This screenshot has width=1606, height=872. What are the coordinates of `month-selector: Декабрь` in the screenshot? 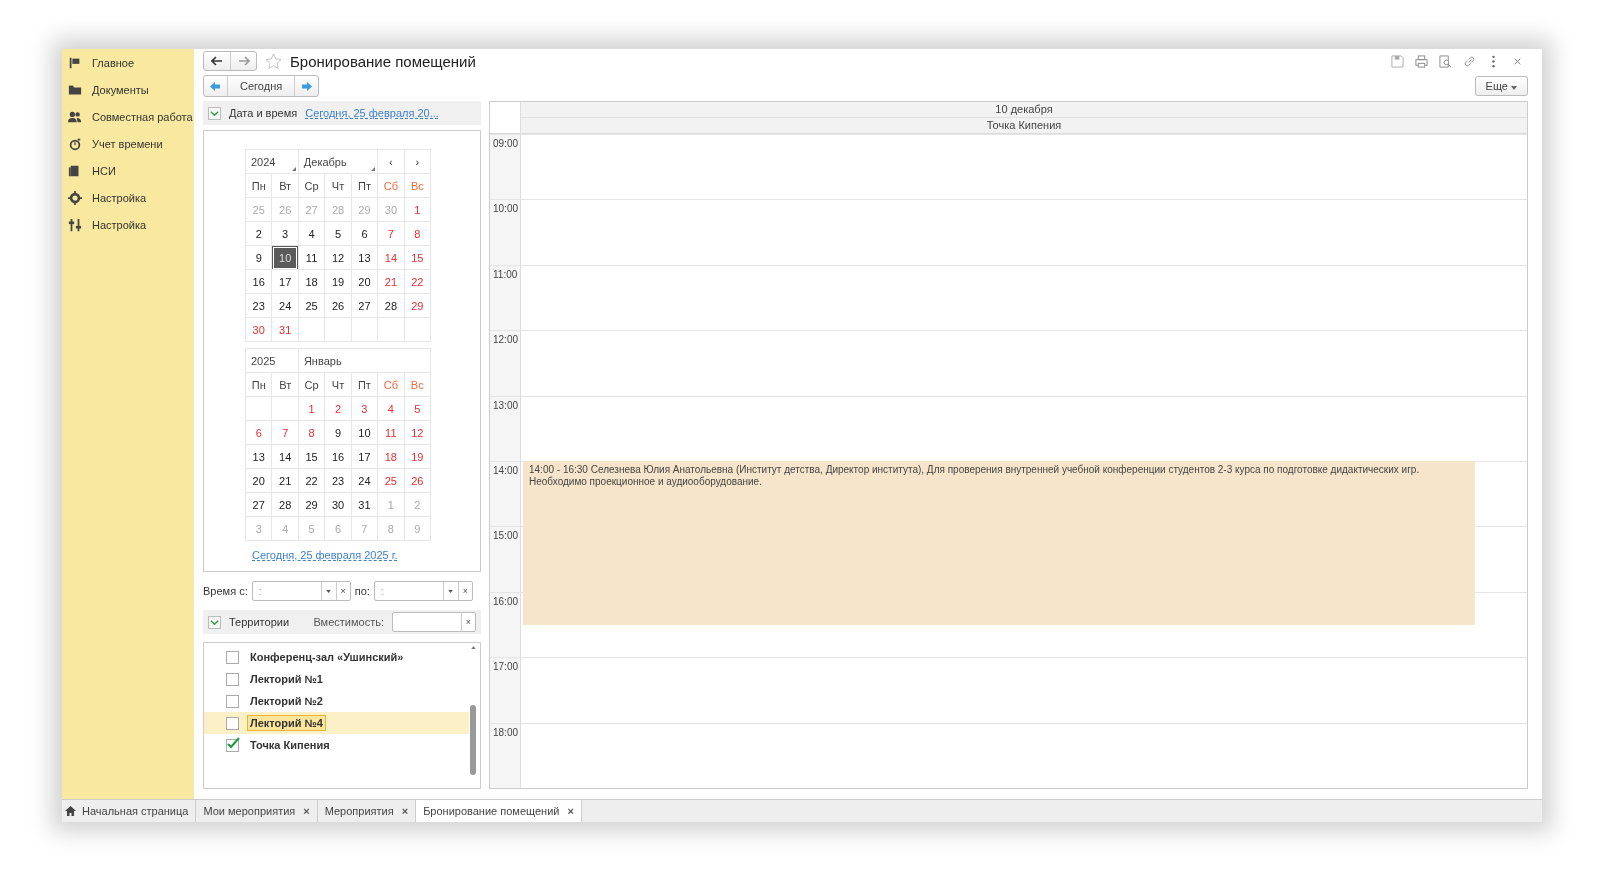 It's located at (338, 161).